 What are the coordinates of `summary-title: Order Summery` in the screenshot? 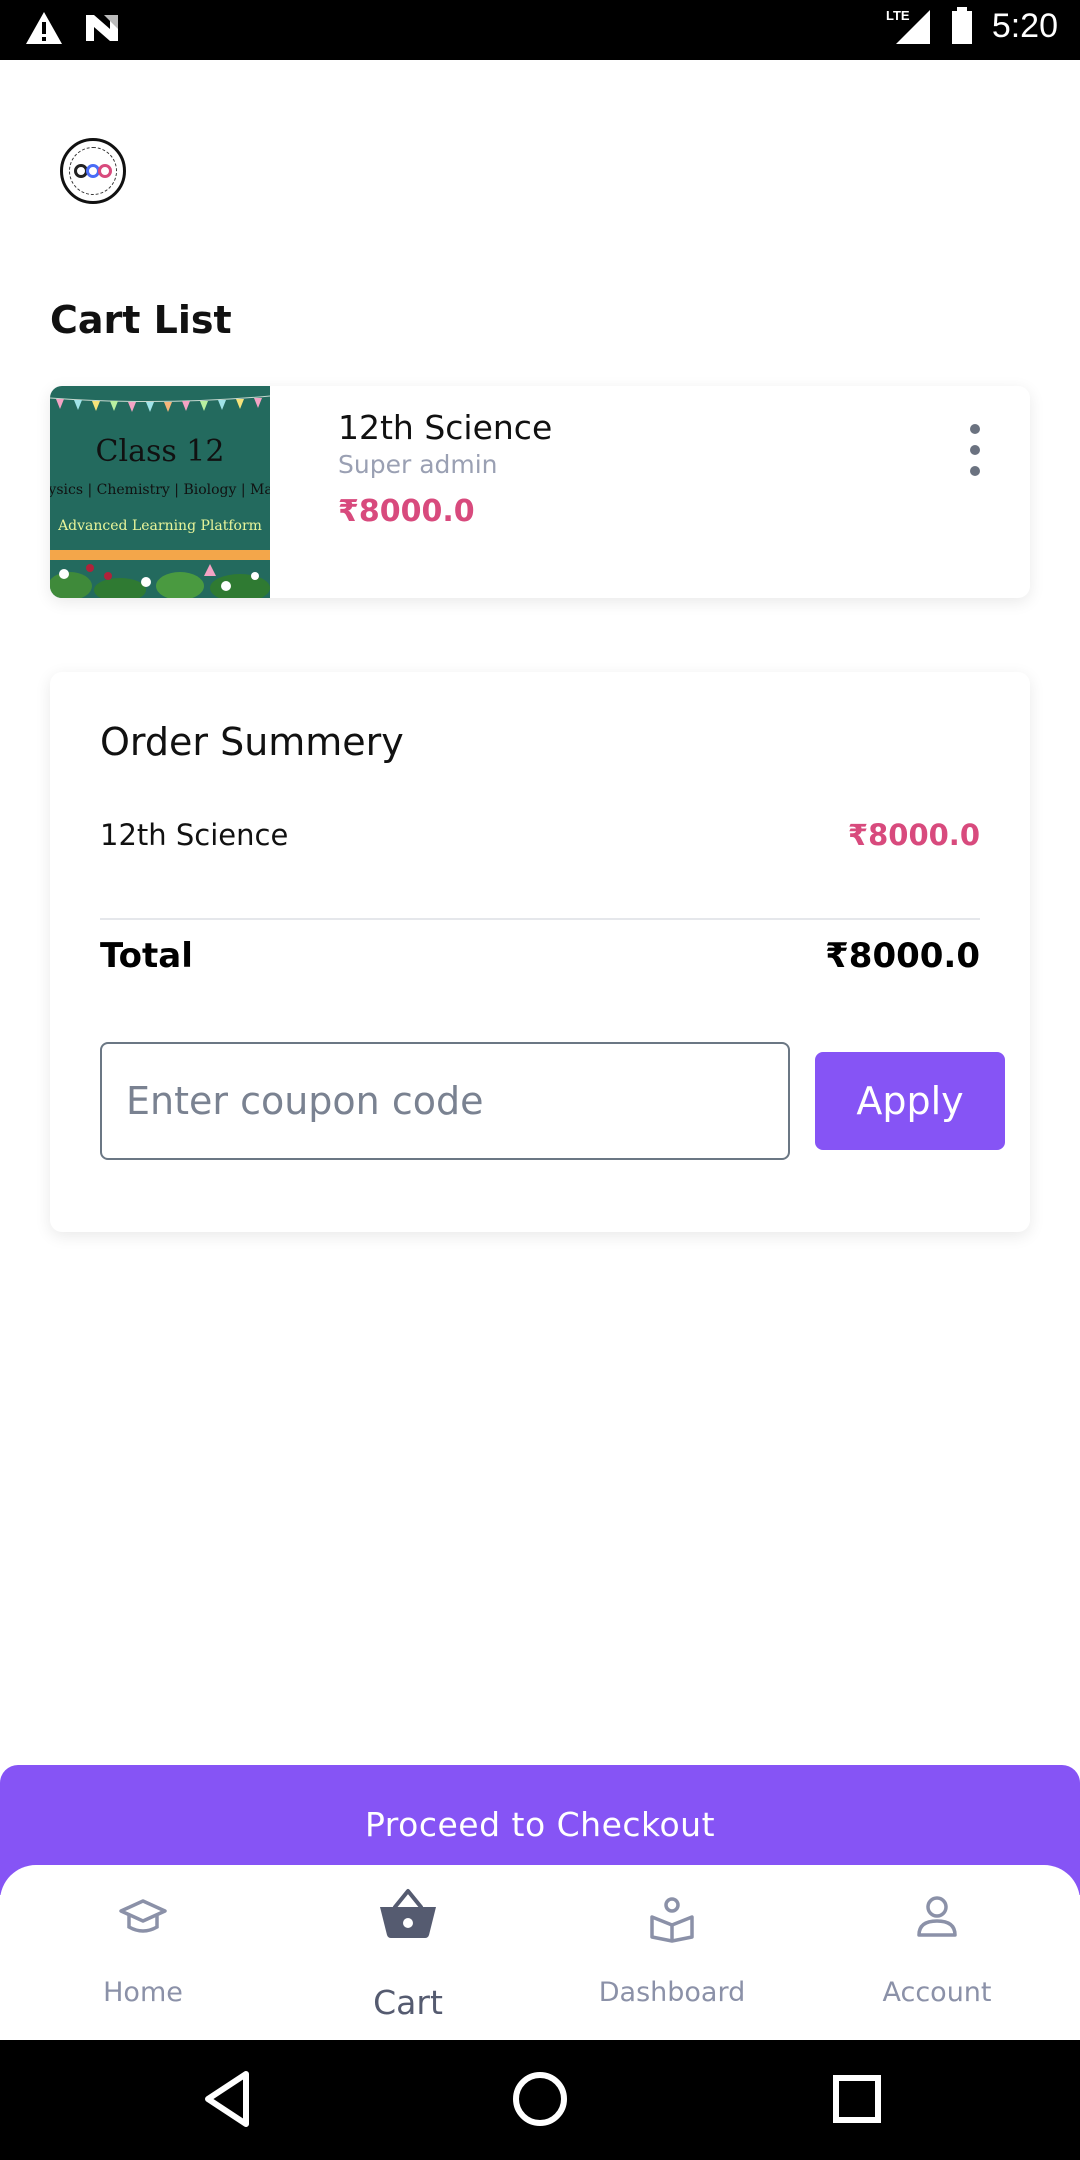 It's located at (252, 742).